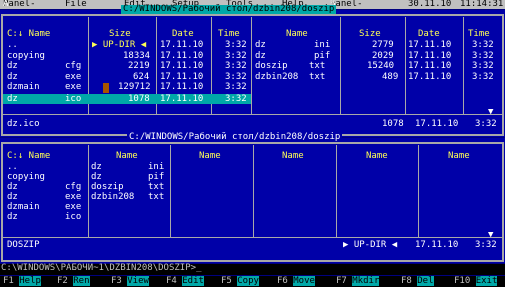 The image size is (505, 287). What do you see at coordinates (156, 167) in the screenshot?
I see `list-item-ext: ini` at bounding box center [156, 167].